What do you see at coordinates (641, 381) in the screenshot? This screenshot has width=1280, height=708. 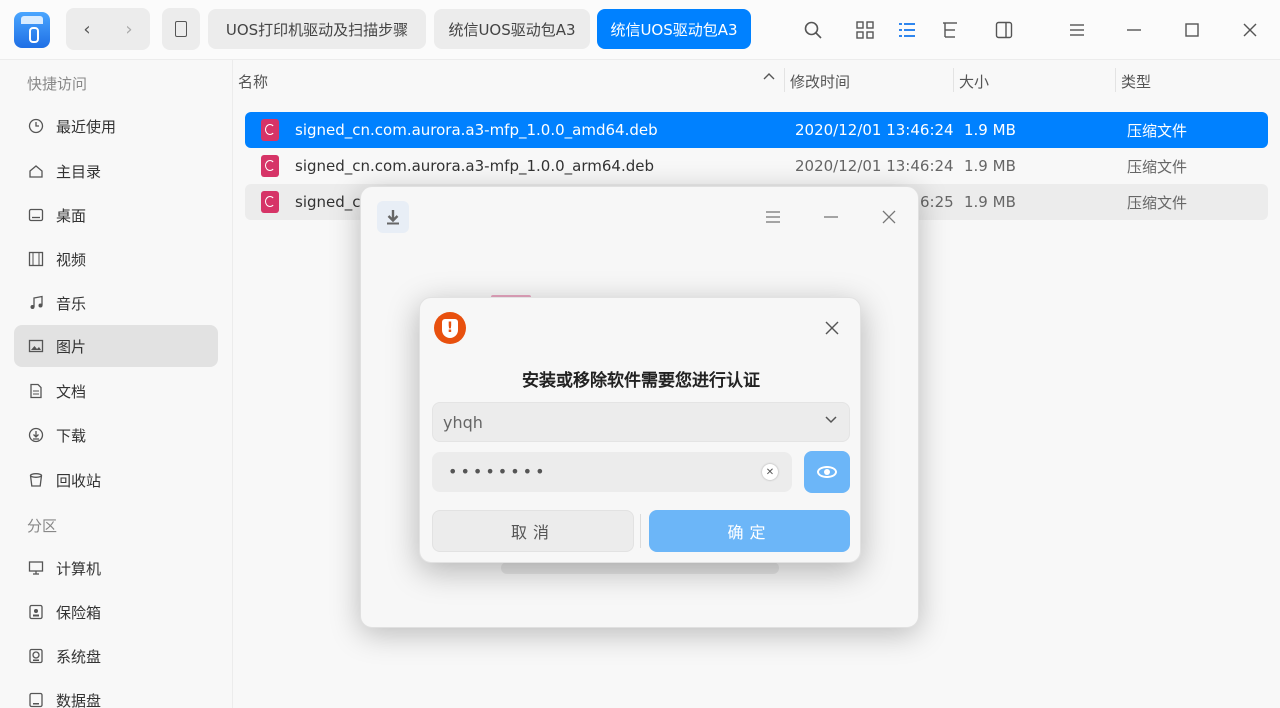 I see `dialog-title: 安装或移除软件需要您进行认证` at bounding box center [641, 381].